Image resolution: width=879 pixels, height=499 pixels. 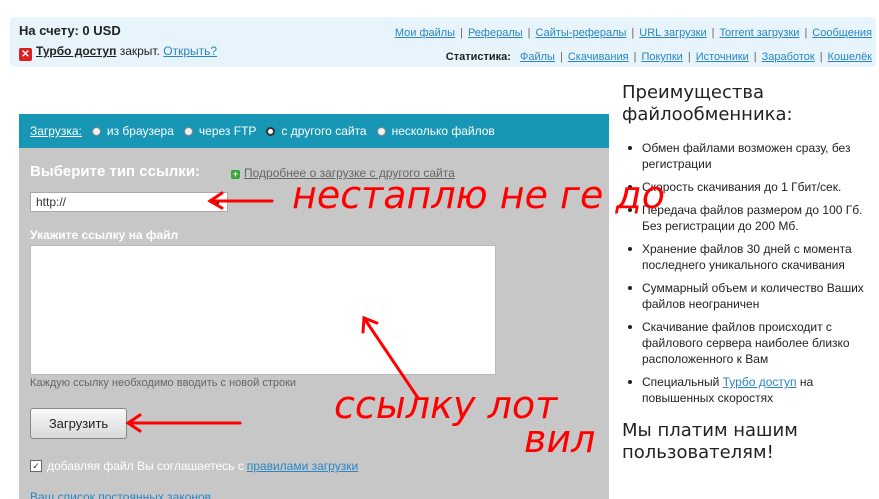 I want to click on upload-button: Загрузить, so click(x=78, y=423).